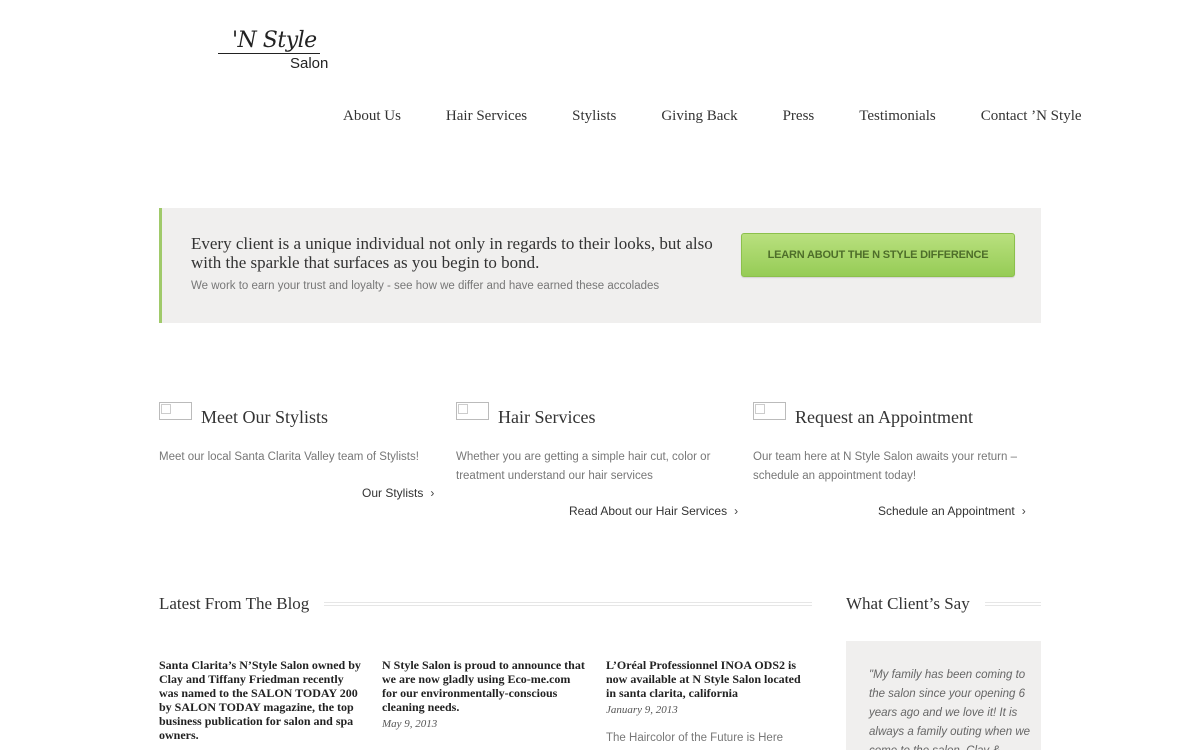 This screenshot has width=1200, height=750. What do you see at coordinates (269, 53) in the screenshot?
I see `logo-underline` at bounding box center [269, 53].